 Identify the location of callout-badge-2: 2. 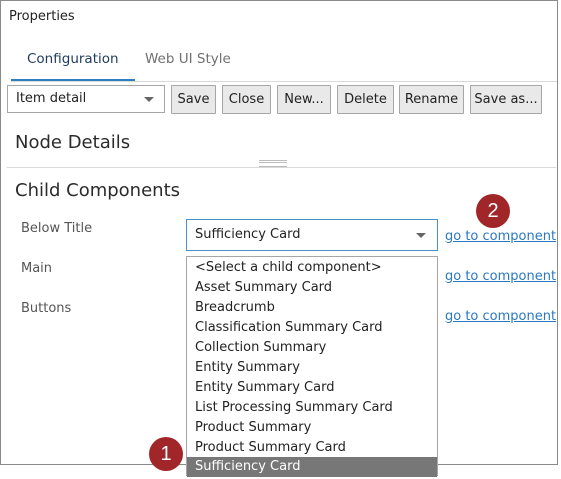
(493, 211).